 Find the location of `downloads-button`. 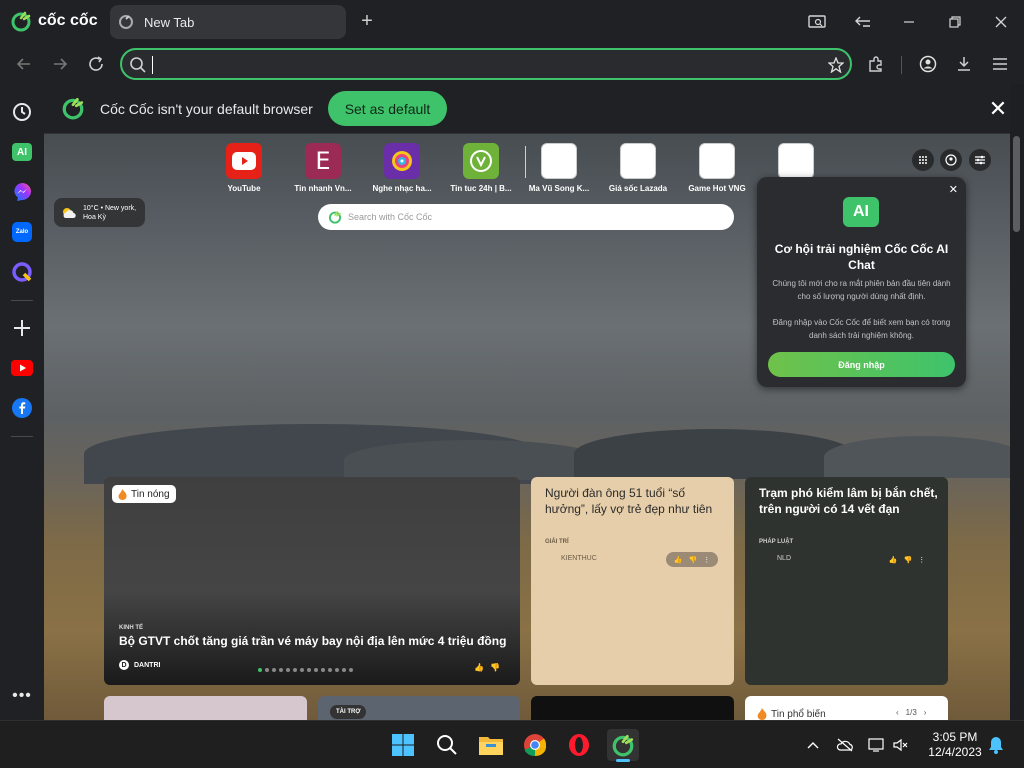

downloads-button is located at coordinates (964, 64).